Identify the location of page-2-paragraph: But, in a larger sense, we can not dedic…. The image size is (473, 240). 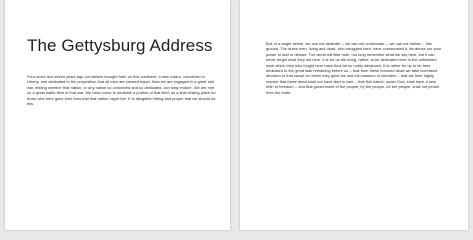
(354, 67).